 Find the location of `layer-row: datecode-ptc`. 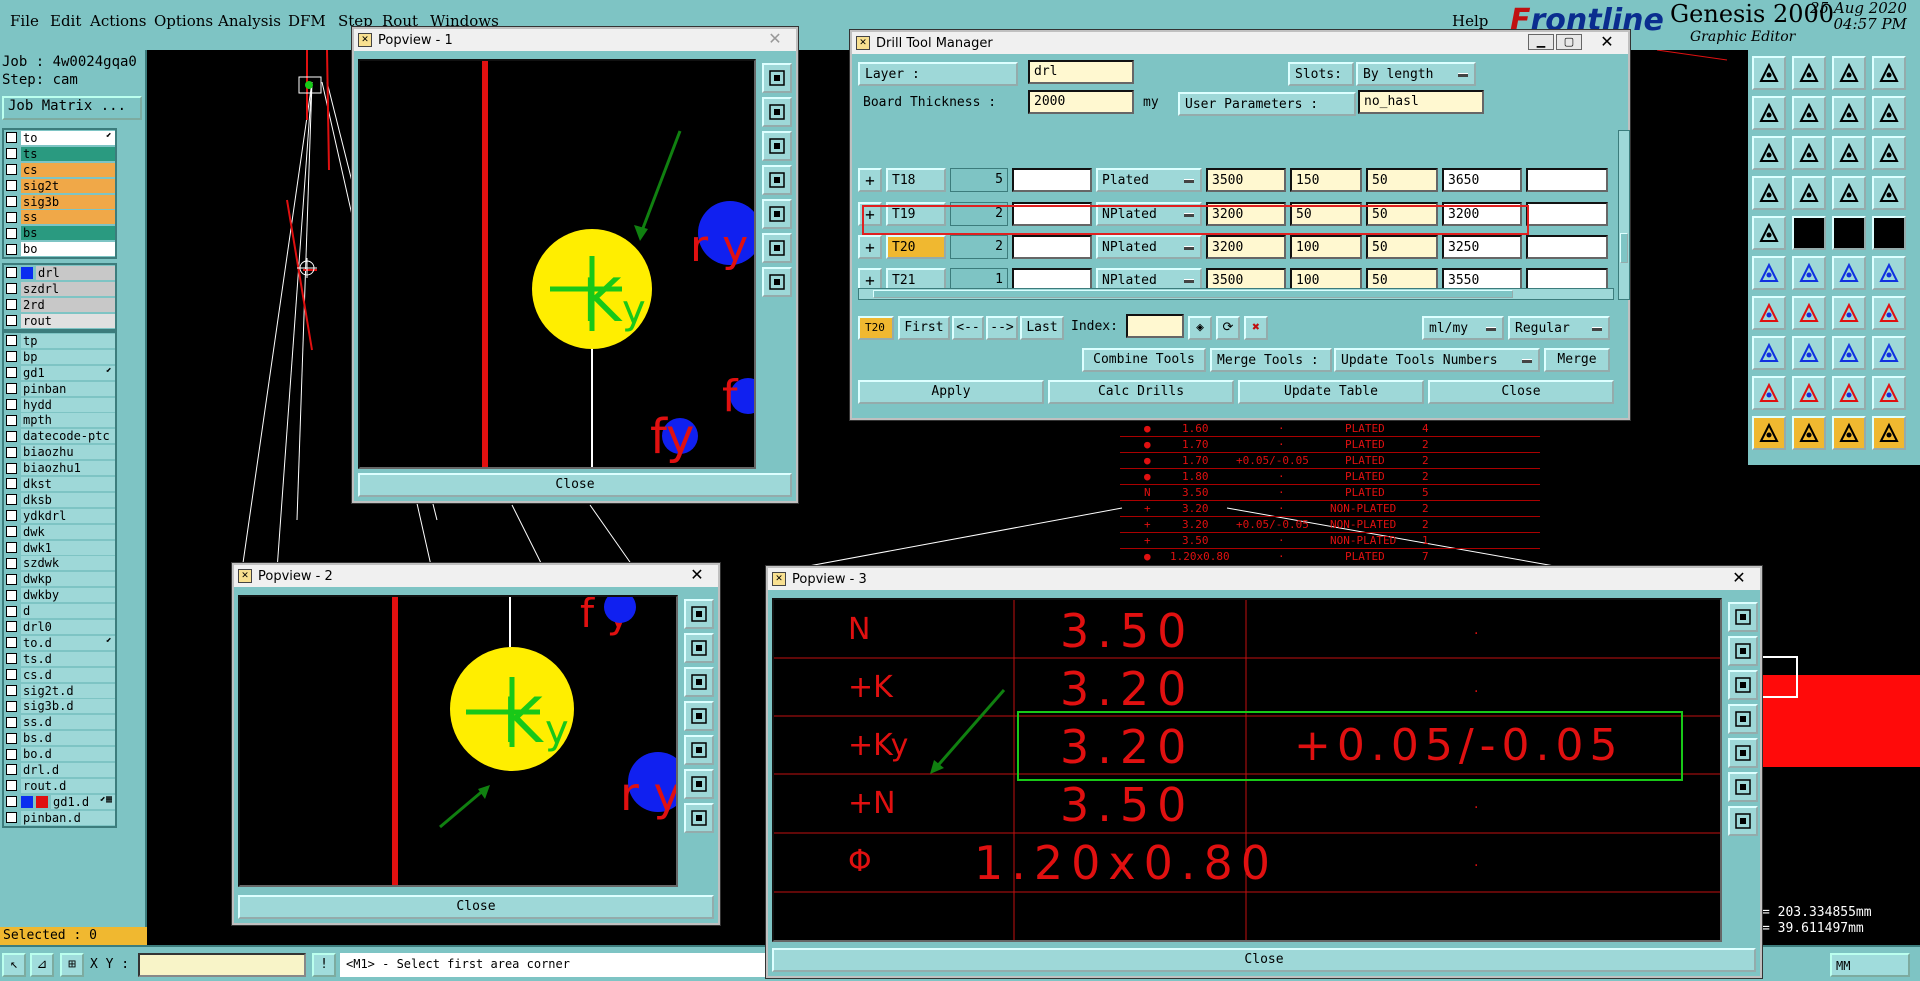

layer-row: datecode-ptc is located at coordinates (59, 436).